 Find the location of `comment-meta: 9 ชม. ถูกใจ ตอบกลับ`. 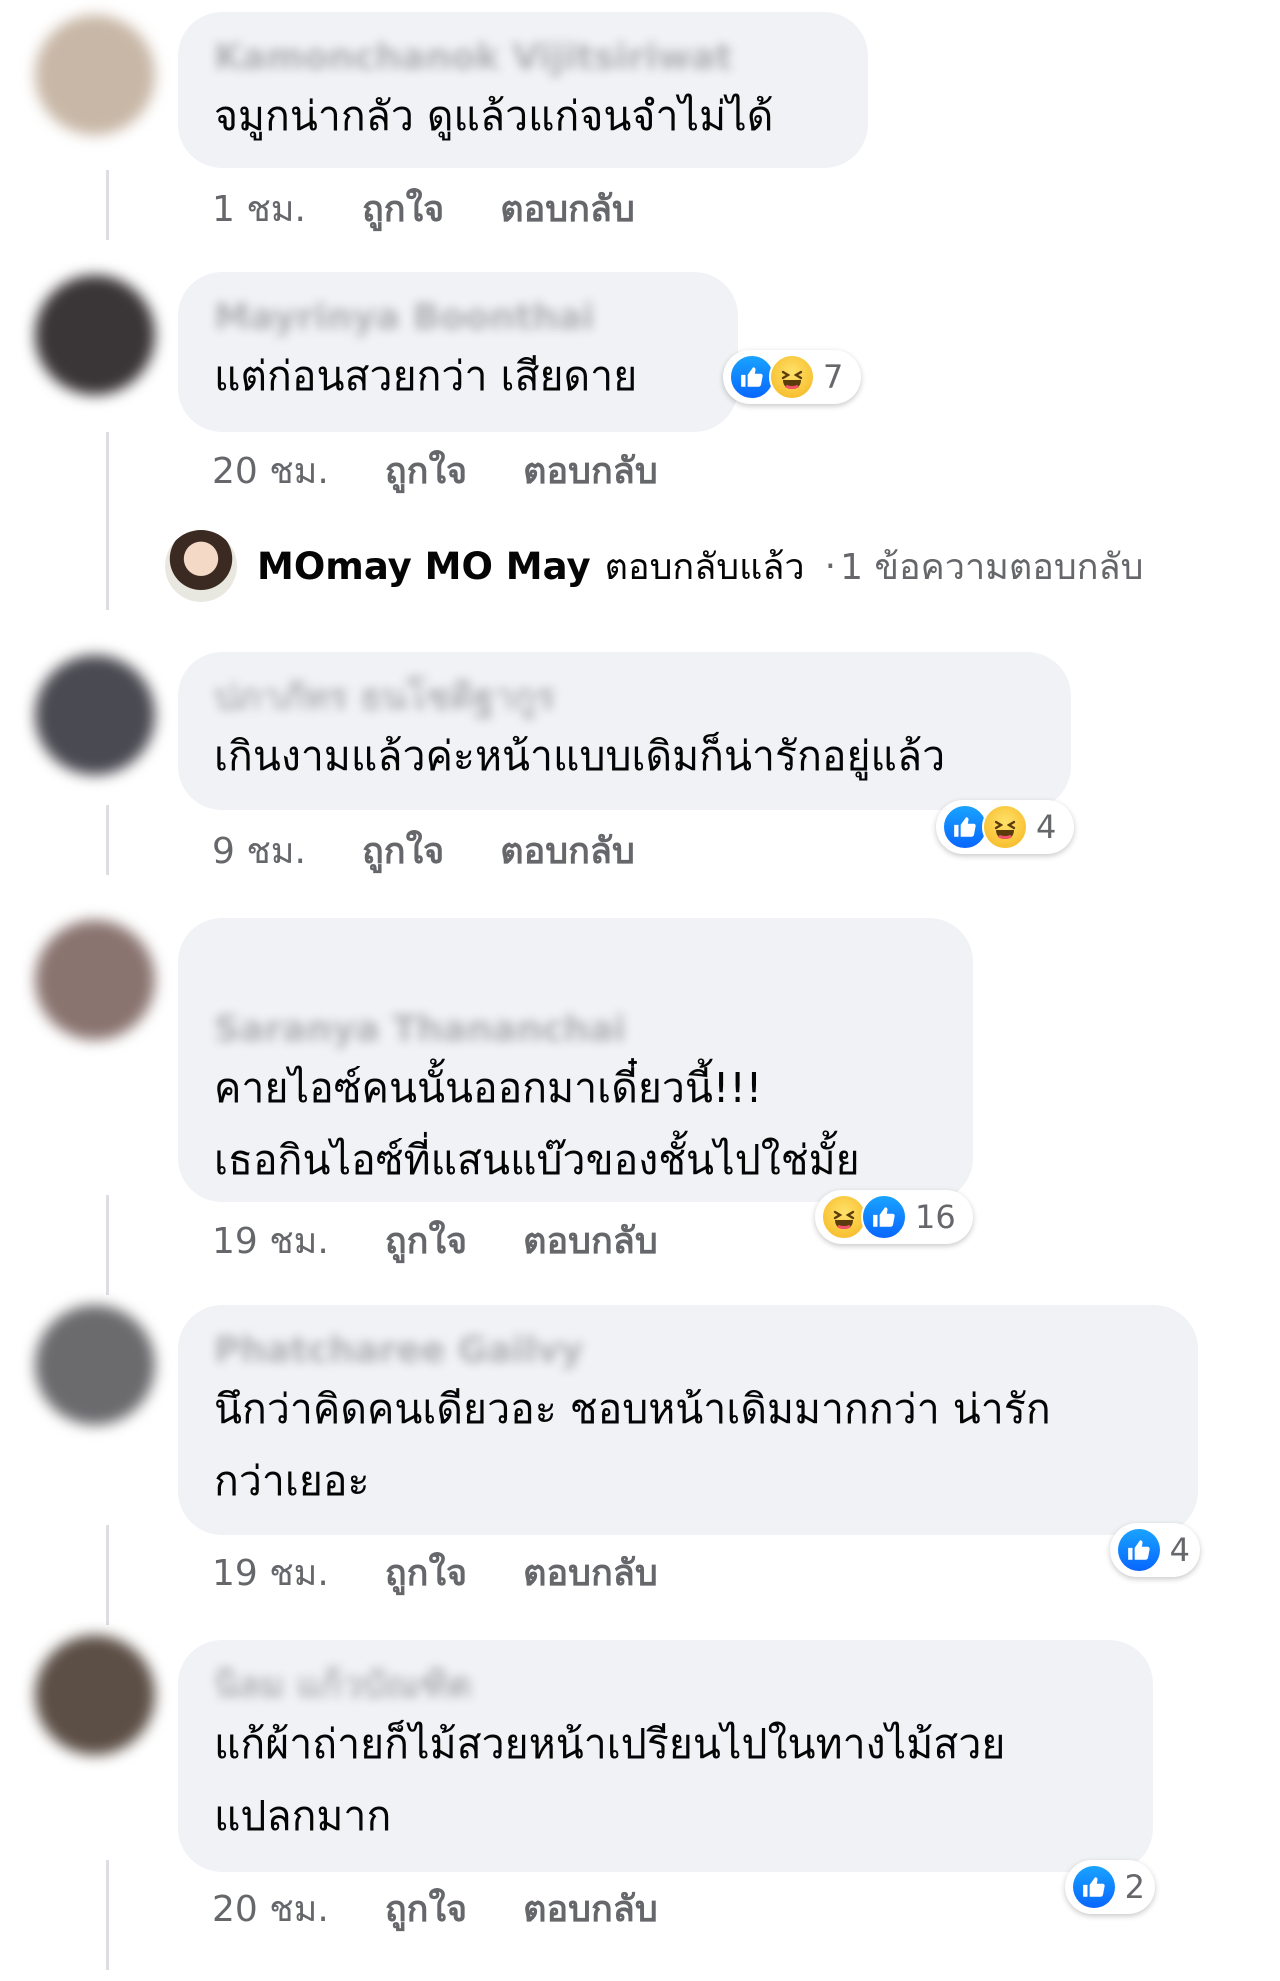

comment-meta: 9 ชม. ถูกใจ ตอบกลับ is located at coordinates (423, 850).